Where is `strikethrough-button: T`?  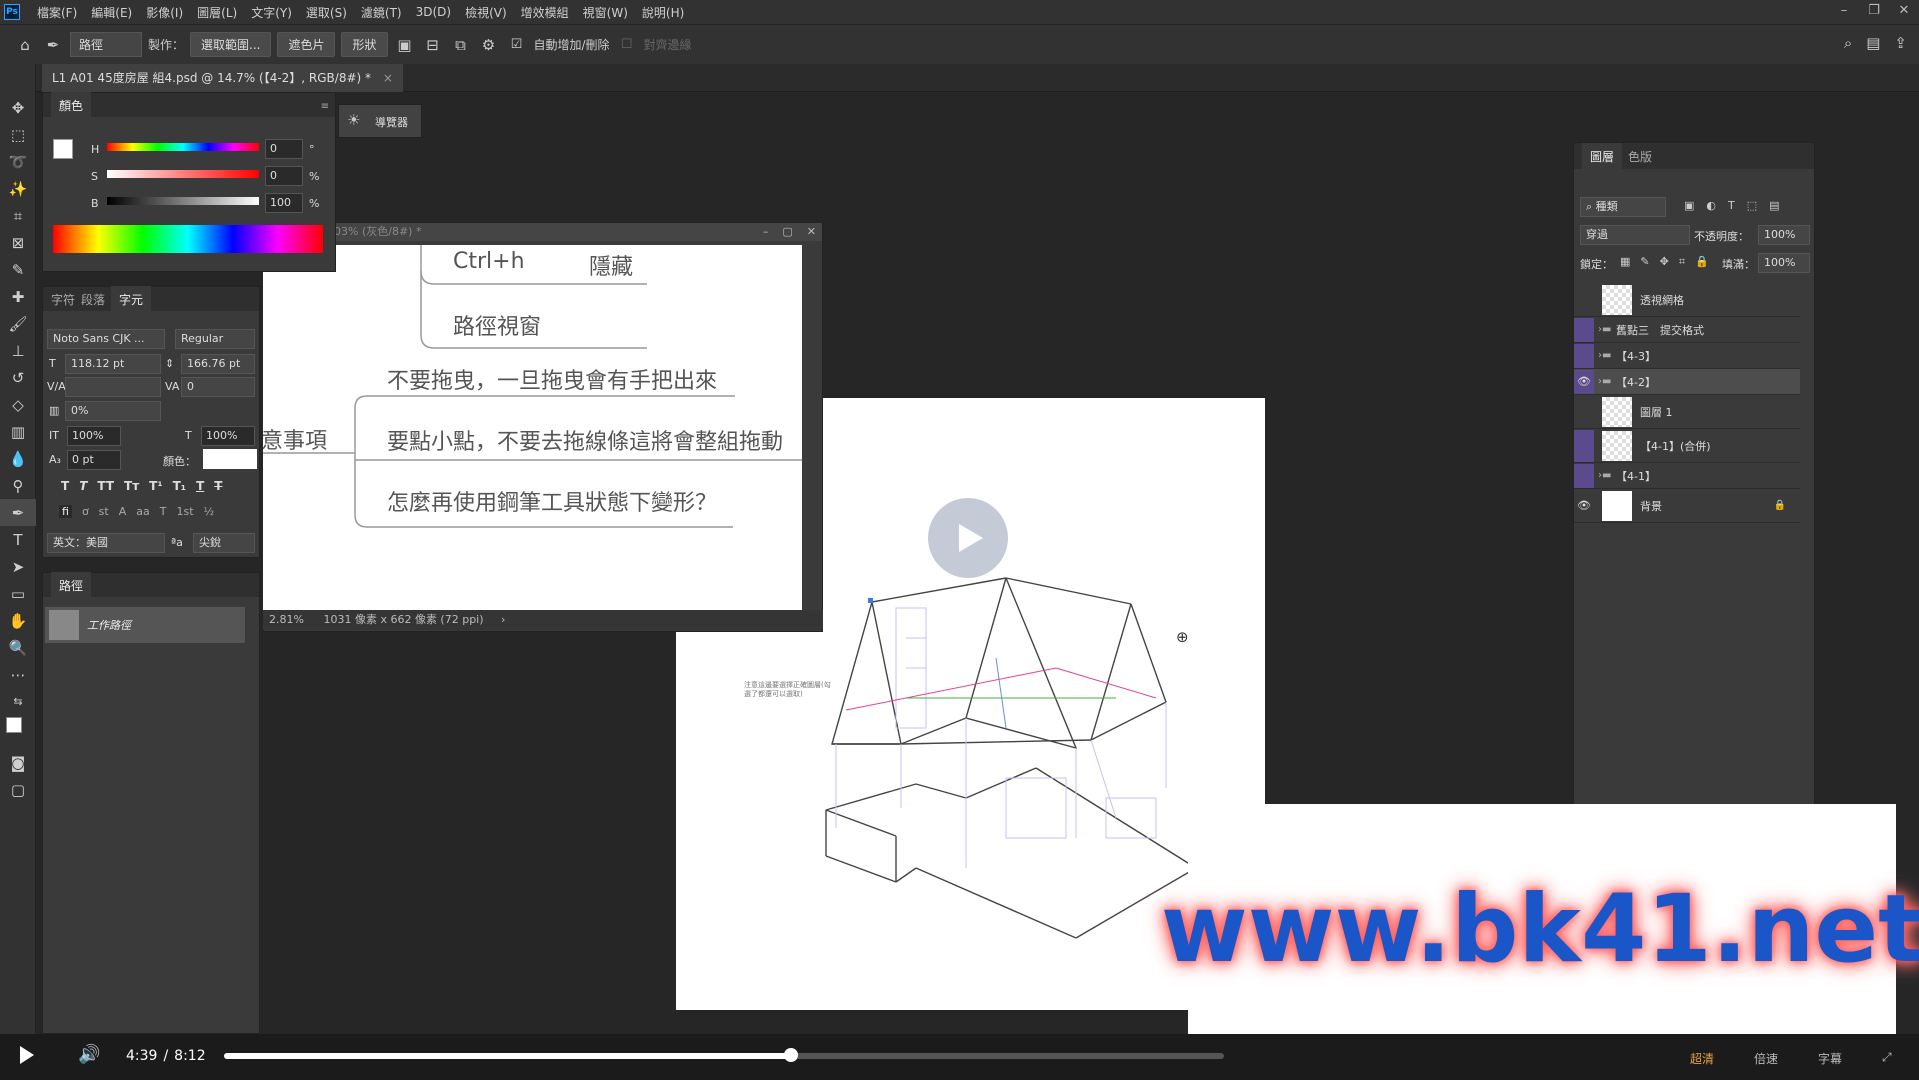
strikethrough-button: T is located at coordinates (218, 486).